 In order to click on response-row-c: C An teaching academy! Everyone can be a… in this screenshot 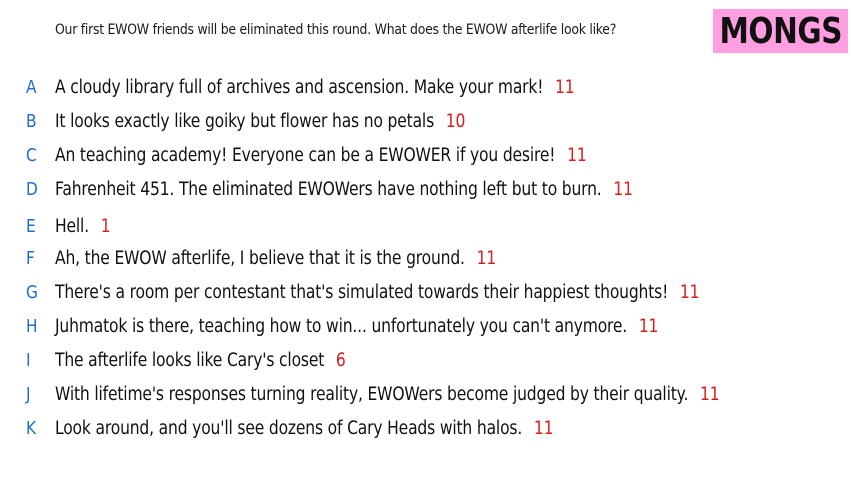, I will do `click(426, 155)`.